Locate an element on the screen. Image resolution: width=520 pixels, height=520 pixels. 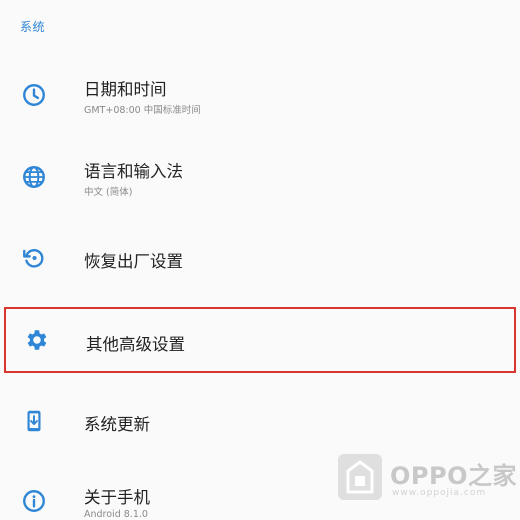
settings-item-summary: GMT+08:00 中国标准时间 is located at coordinates (142, 110).